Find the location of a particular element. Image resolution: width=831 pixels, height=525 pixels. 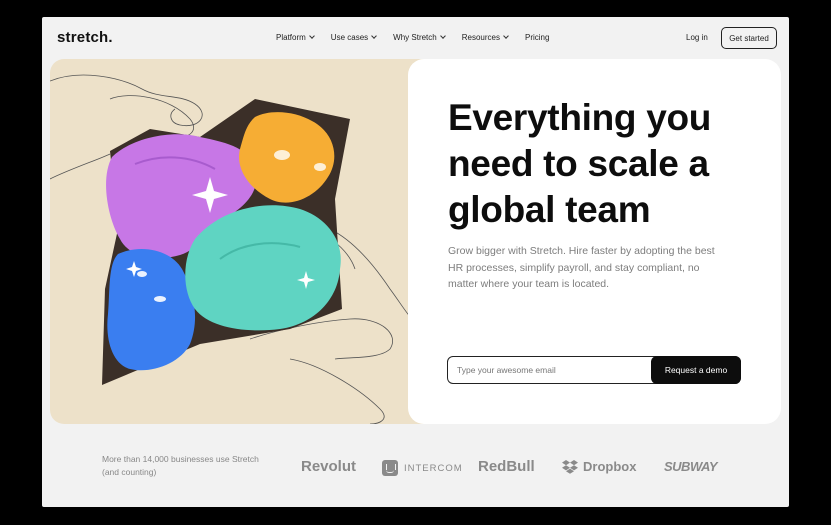

dropbox-icon is located at coordinates (570, 466).